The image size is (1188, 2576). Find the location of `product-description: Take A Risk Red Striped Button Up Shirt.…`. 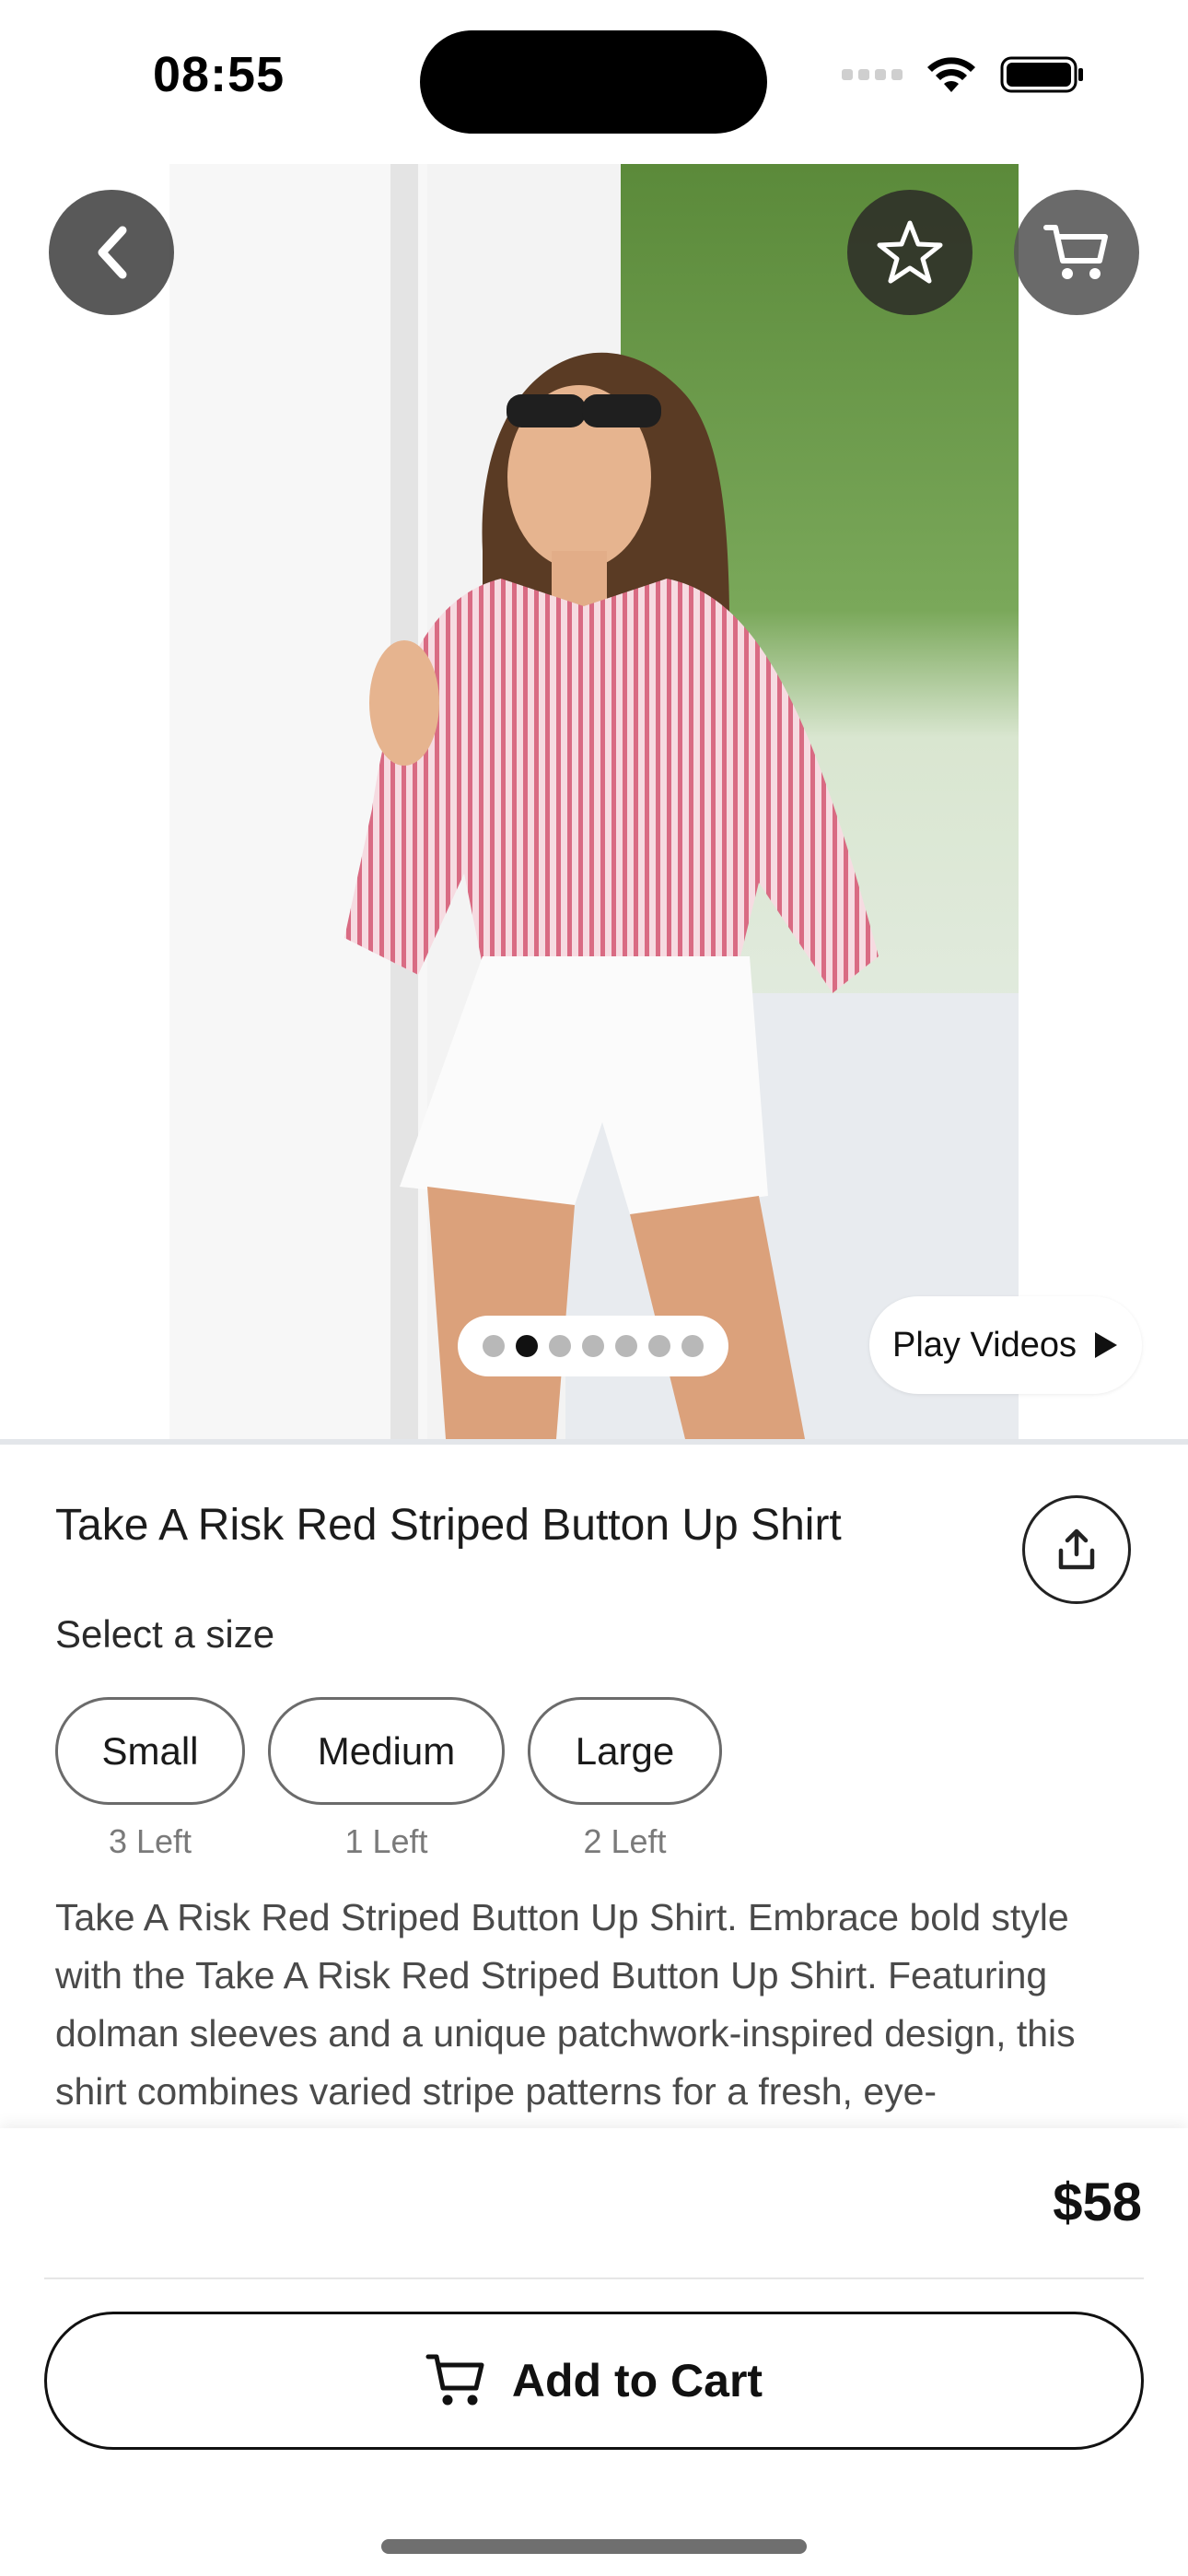

product-description: Take A Risk Red Striped Button Up Shirt.… is located at coordinates (565, 2004).